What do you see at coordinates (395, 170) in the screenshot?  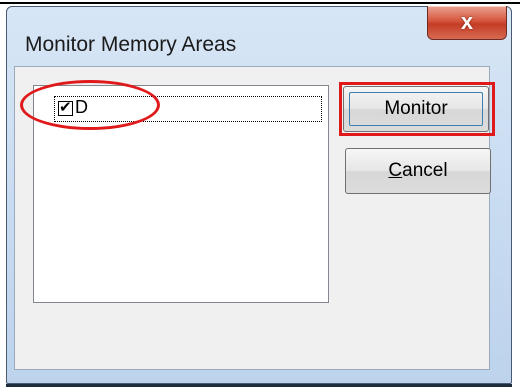 I see `cancel-mnemonic: C` at bounding box center [395, 170].